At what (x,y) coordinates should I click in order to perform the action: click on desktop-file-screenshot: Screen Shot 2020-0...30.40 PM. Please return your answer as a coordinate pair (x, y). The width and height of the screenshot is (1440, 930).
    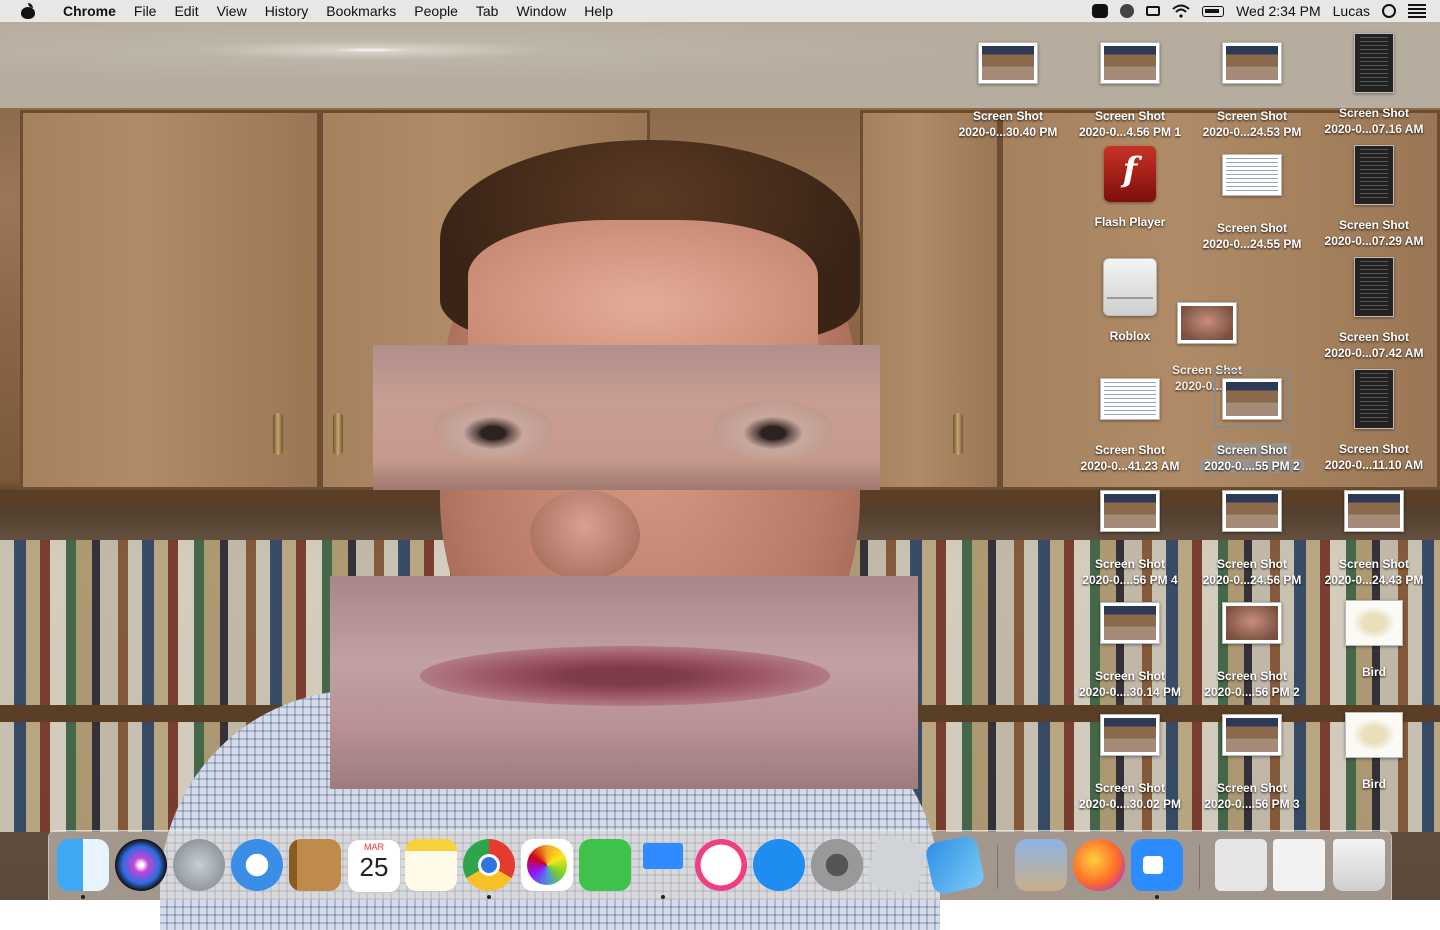
    Looking at the image, I should click on (1008, 91).